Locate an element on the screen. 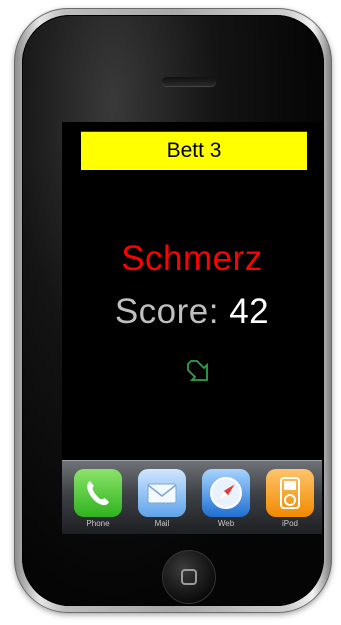 The height and width of the screenshot is (625, 341). arrow-down-right-icon is located at coordinates (197, 370).